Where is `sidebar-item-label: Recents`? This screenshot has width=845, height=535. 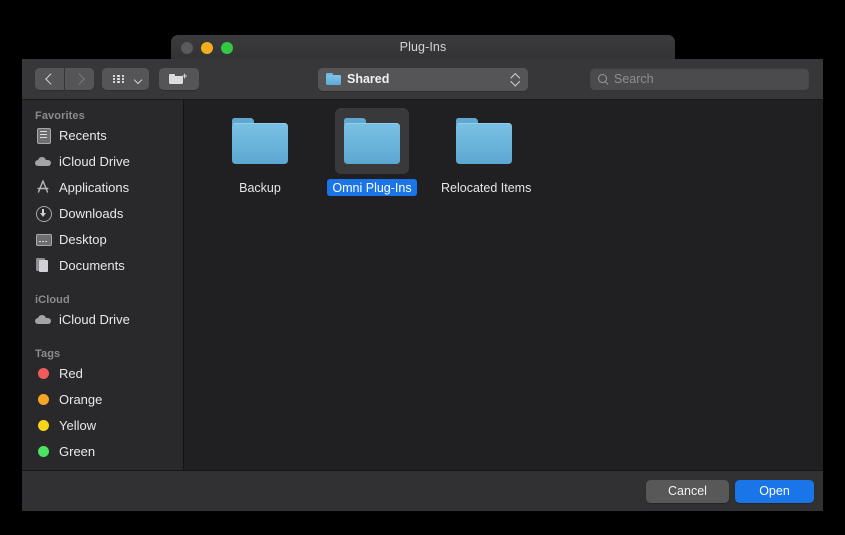
sidebar-item-label: Recents is located at coordinates (83, 135).